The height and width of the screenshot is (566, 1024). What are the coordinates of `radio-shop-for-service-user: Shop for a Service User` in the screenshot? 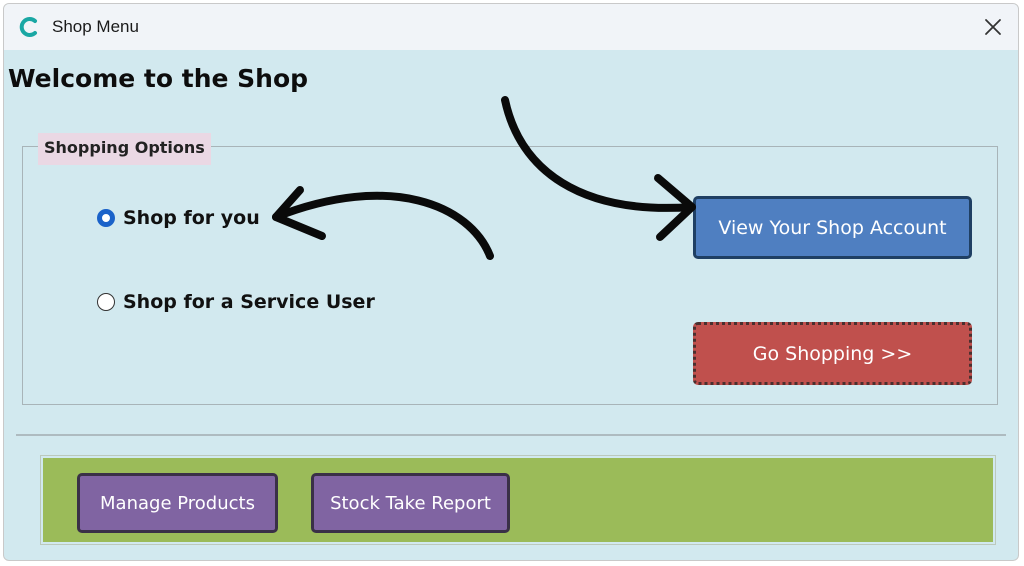 It's located at (236, 302).